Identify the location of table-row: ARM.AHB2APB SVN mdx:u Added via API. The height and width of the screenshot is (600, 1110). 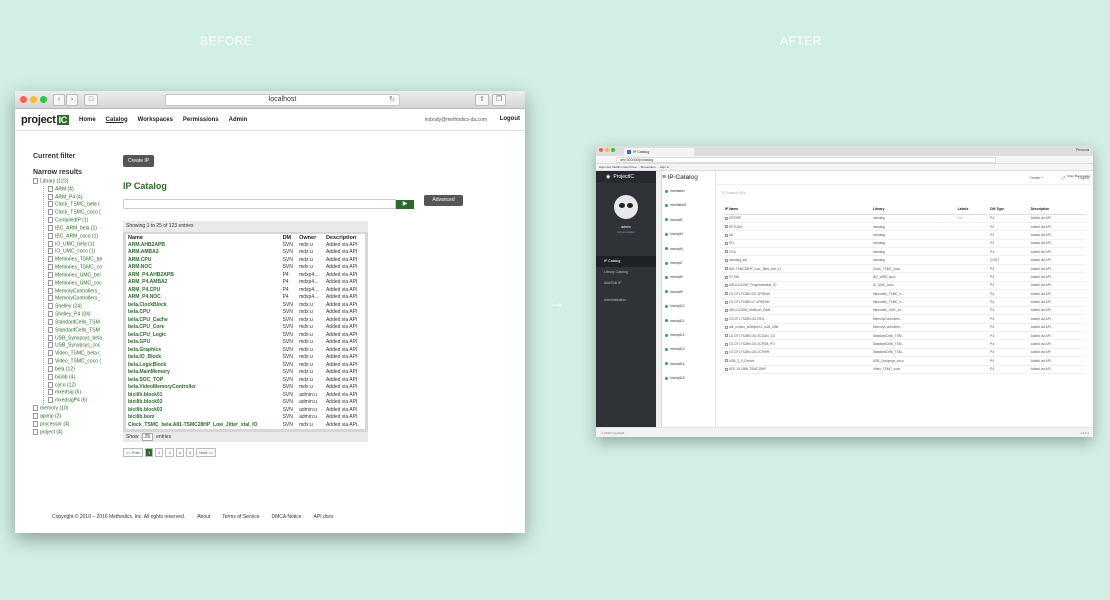
(245, 245).